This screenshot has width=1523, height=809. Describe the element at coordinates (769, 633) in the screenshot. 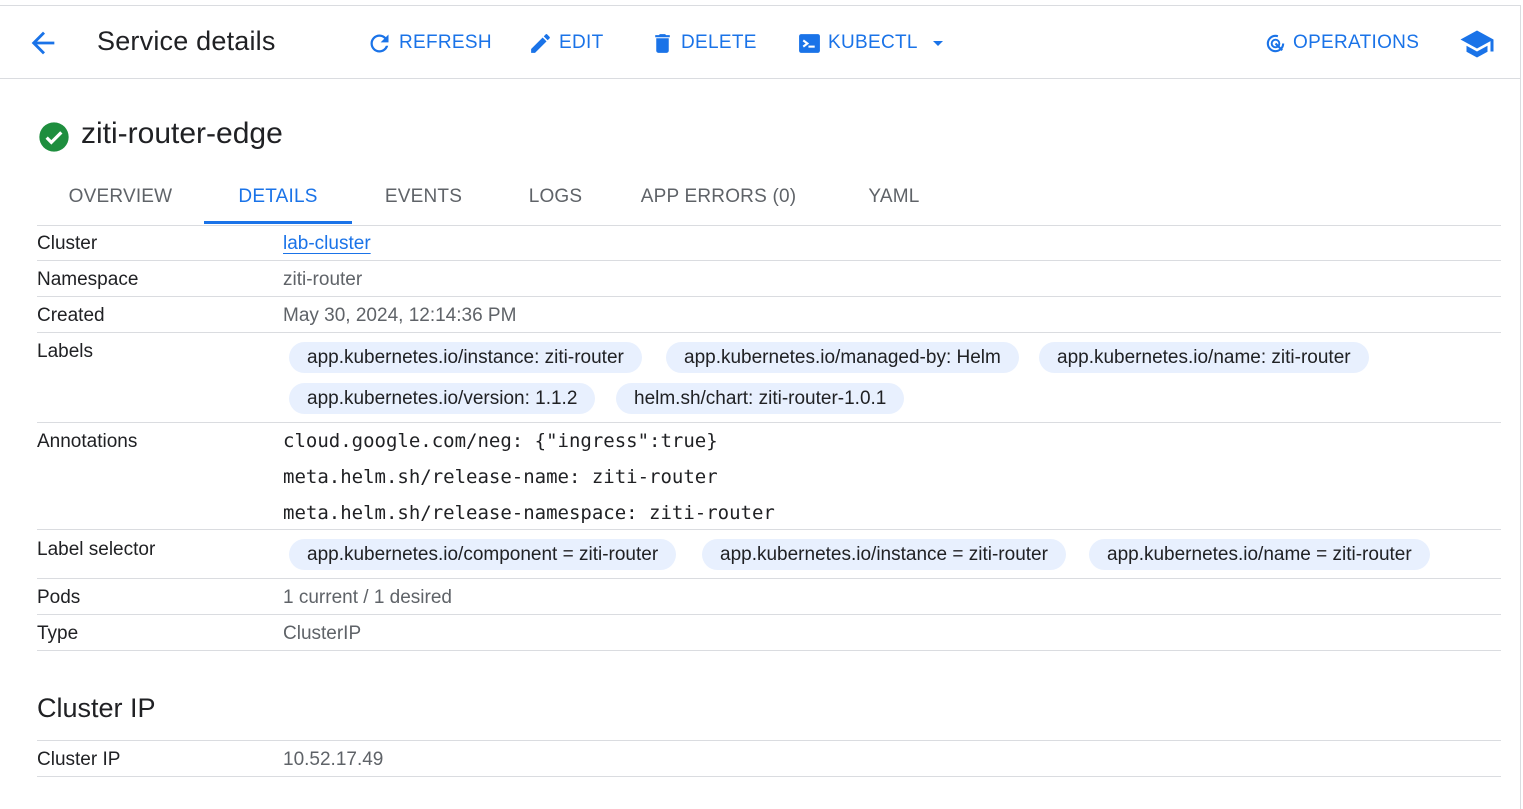

I see `detail-row-type: Type ClusterIP` at that location.